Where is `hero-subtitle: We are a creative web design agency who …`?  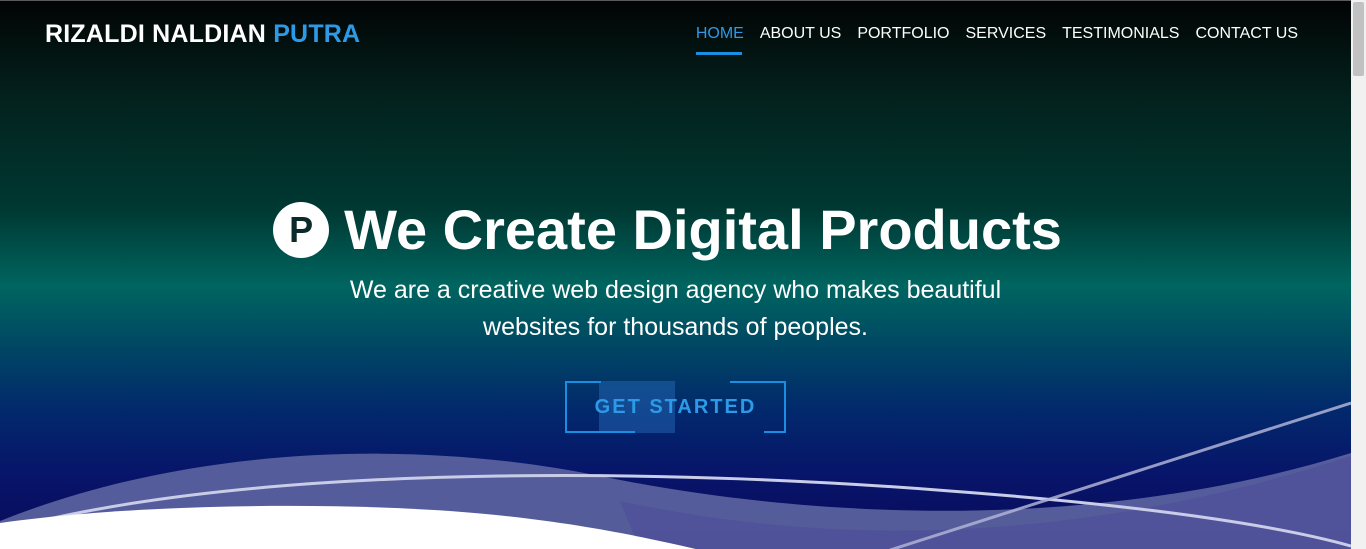
hero-subtitle: We are a creative web design agency who … is located at coordinates (675, 309).